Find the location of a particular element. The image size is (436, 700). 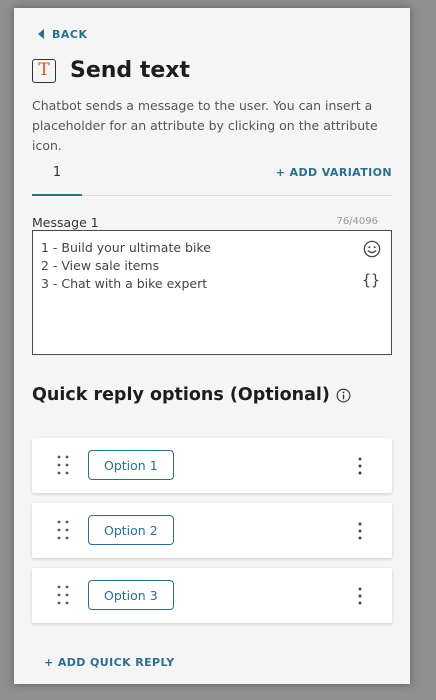

option-label: Option 1 is located at coordinates (131, 465).